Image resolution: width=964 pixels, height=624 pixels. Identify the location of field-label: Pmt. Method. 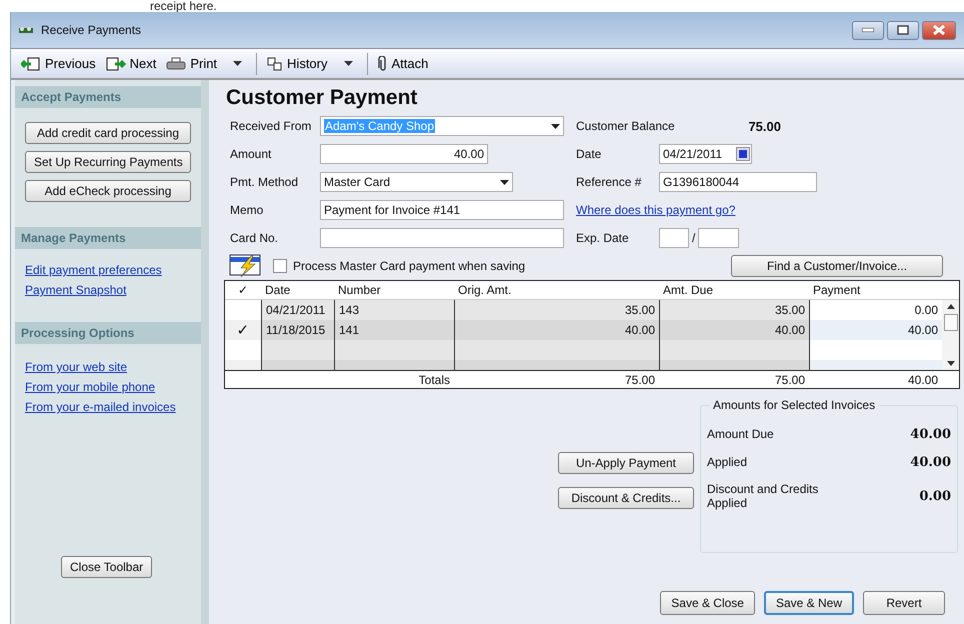
(264, 182).